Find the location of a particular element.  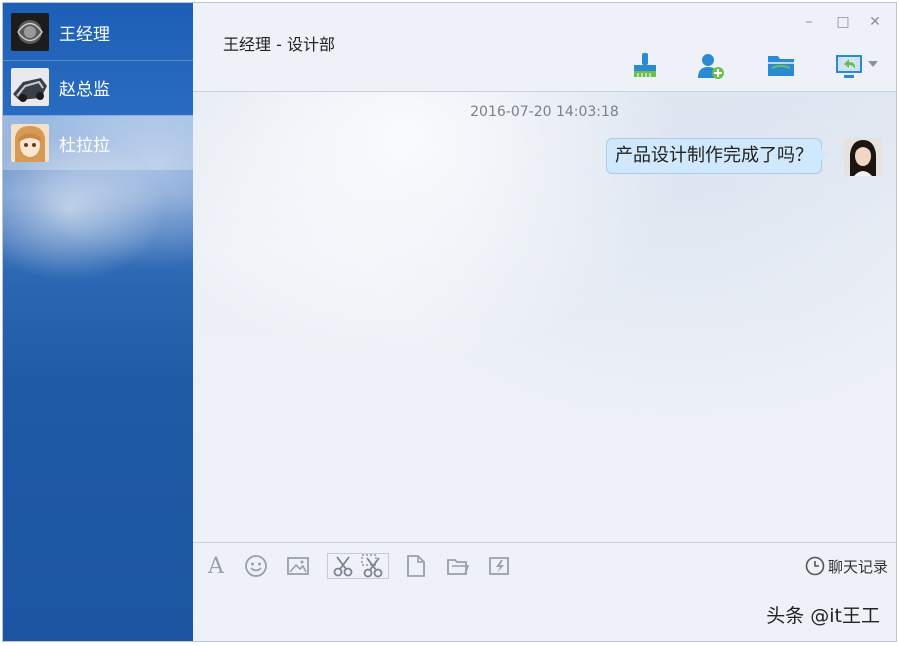

sender-avatar is located at coordinates (863, 157).